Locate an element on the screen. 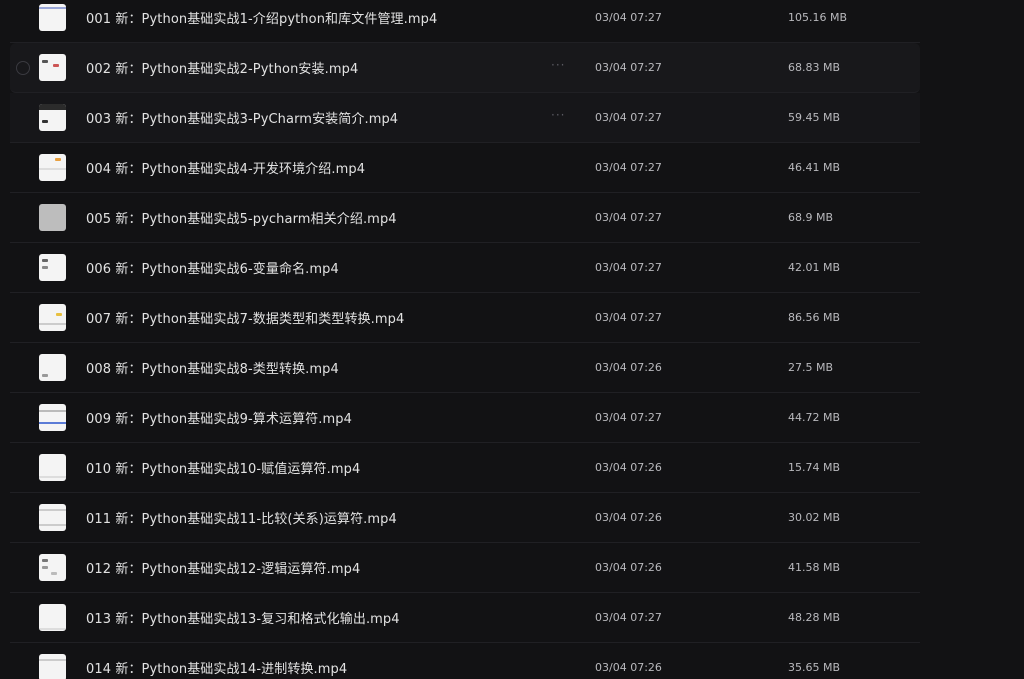  file-name: 003 新：Python基础实战3-PyCharm安装简介.mp4 is located at coordinates (242, 117).